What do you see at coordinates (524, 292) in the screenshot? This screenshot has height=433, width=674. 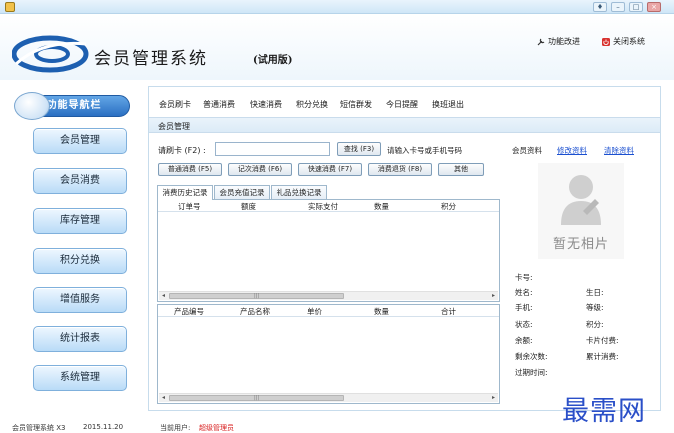 I see `field-name: 姓名:` at bounding box center [524, 292].